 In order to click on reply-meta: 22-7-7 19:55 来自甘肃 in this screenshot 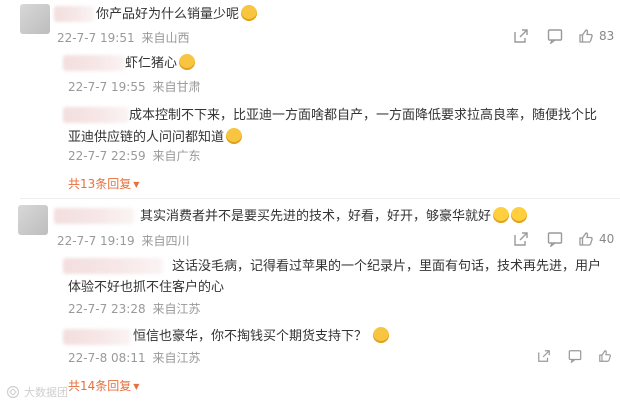, I will do `click(134, 87)`.